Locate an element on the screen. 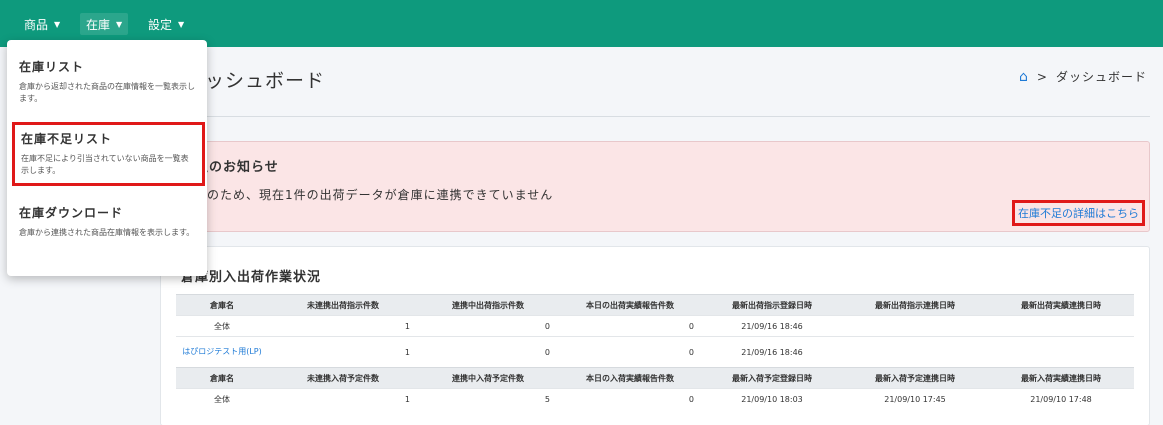  menu-item-title: 在庫リスト is located at coordinates (52, 67).